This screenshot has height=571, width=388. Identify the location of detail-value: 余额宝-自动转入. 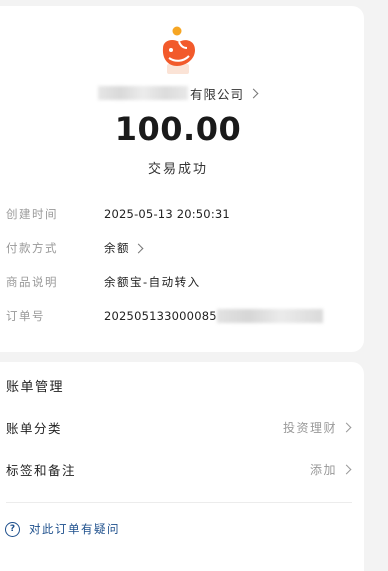
(152, 282).